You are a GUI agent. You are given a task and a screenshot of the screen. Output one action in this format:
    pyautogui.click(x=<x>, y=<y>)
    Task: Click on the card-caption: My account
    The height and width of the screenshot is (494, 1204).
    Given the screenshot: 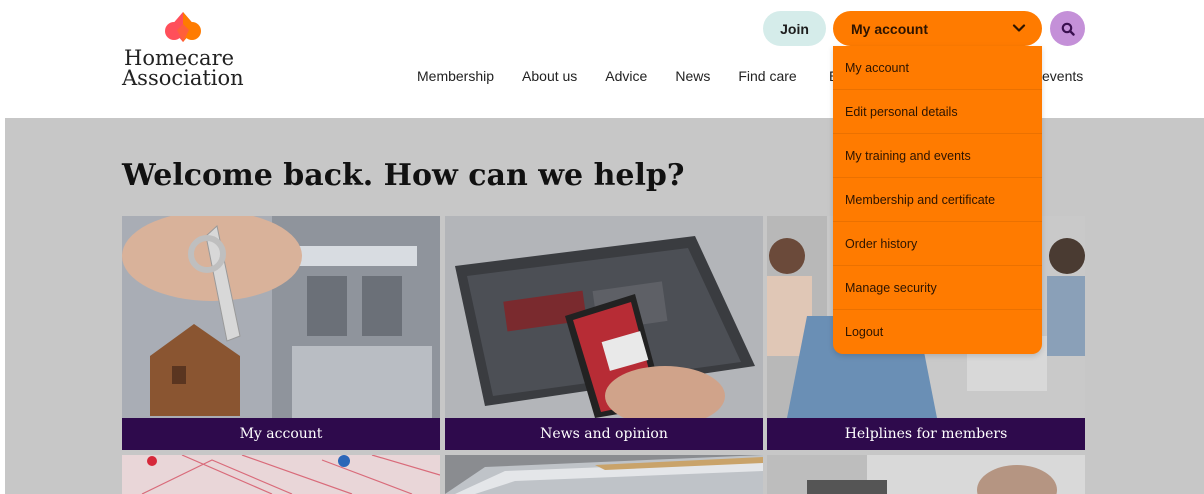 What is the action you would take?
    pyautogui.click(x=281, y=434)
    